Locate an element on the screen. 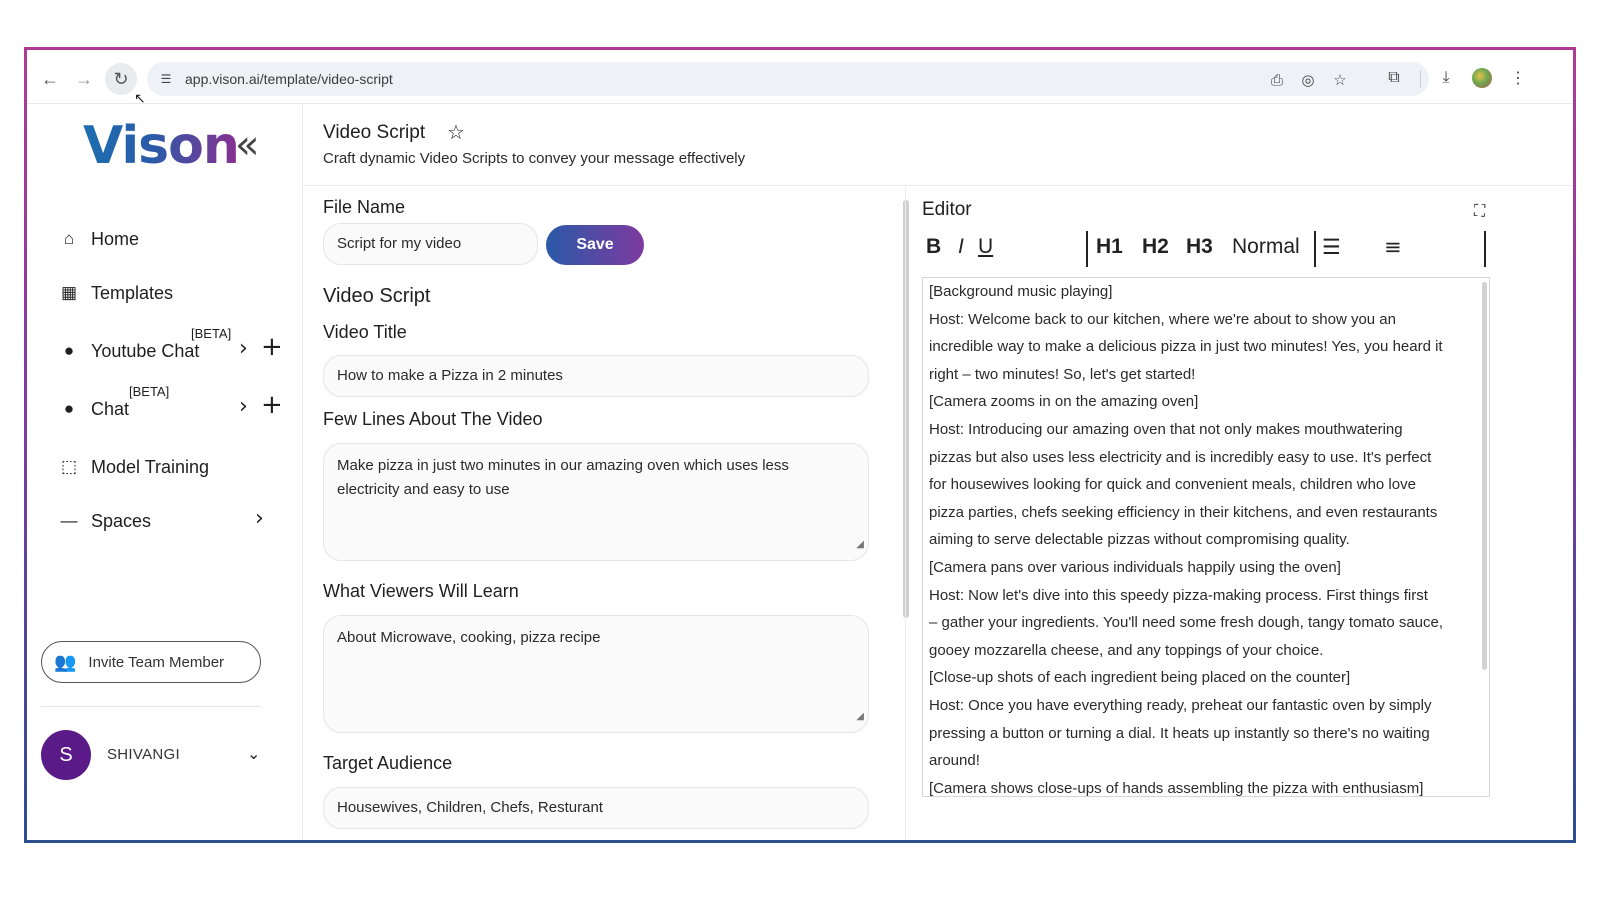 Image resolution: width=1600 pixels, height=900 pixels. editor-line: [Background music playing] is located at coordinates (1021, 291).